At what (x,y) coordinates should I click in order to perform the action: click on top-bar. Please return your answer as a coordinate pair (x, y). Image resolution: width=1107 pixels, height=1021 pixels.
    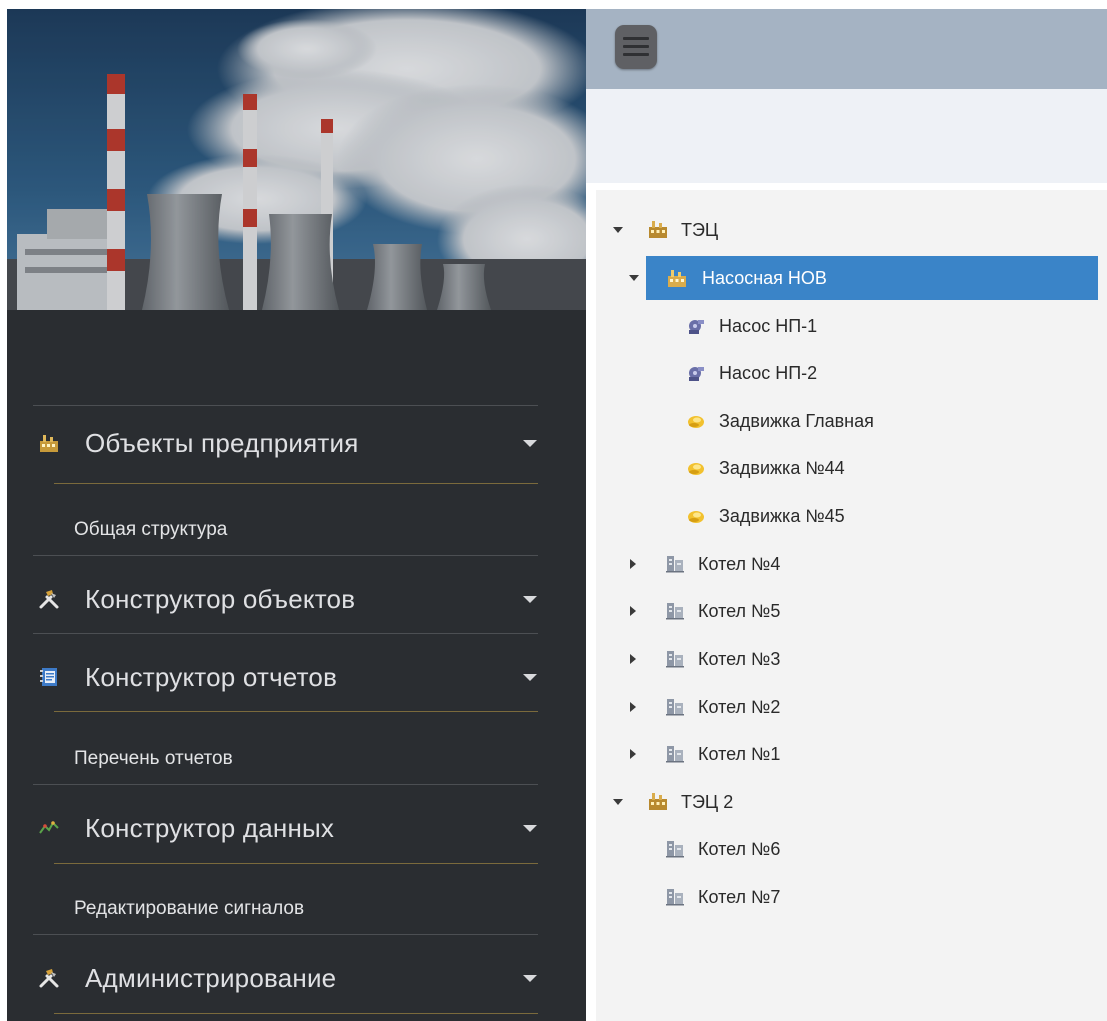
    Looking at the image, I should click on (846, 49).